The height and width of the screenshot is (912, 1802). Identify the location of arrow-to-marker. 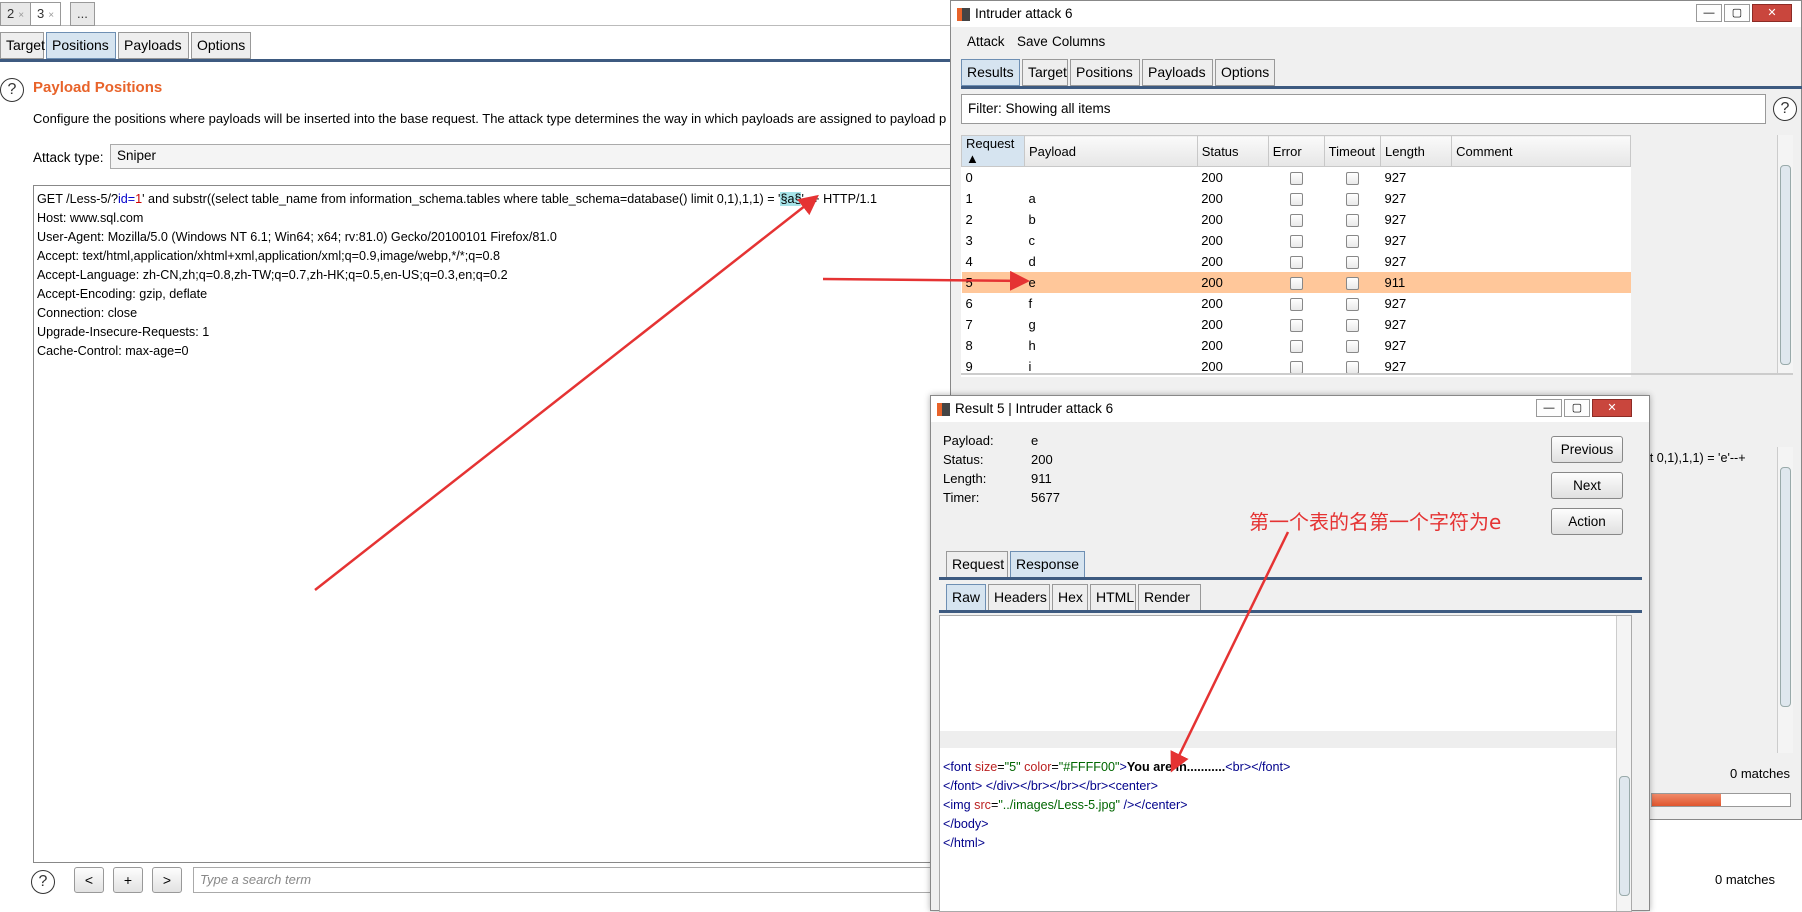
(566, 392).